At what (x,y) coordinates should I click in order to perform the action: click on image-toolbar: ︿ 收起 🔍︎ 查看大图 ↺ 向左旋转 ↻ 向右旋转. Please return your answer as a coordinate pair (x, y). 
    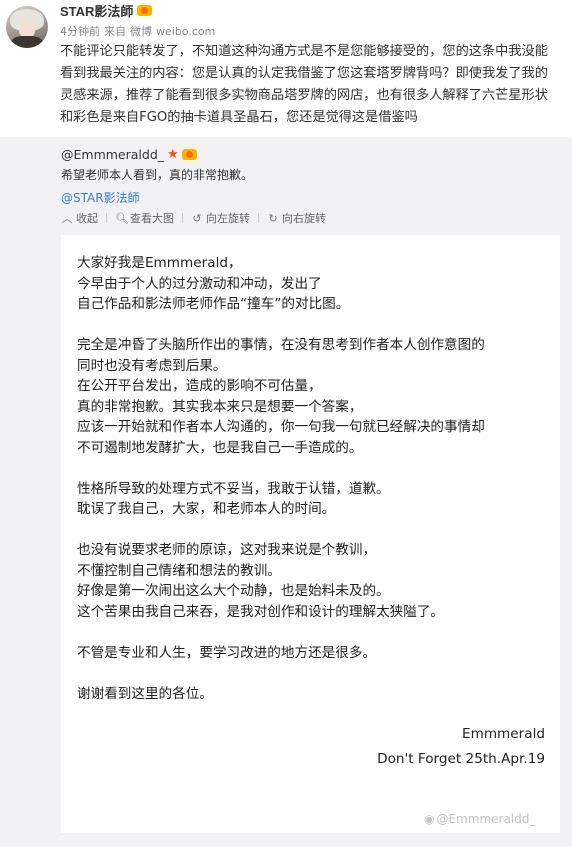
    Looking at the image, I should click on (194, 218).